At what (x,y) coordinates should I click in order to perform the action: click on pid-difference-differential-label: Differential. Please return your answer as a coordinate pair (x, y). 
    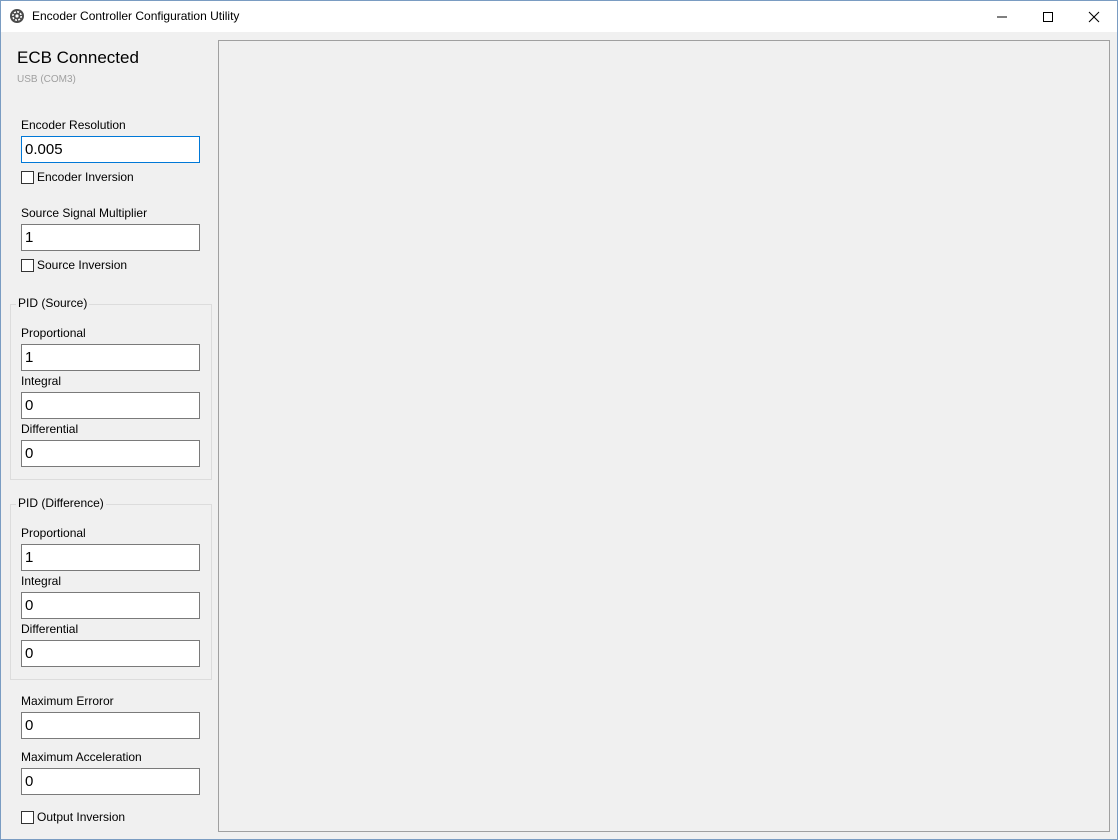
    Looking at the image, I should click on (50, 629).